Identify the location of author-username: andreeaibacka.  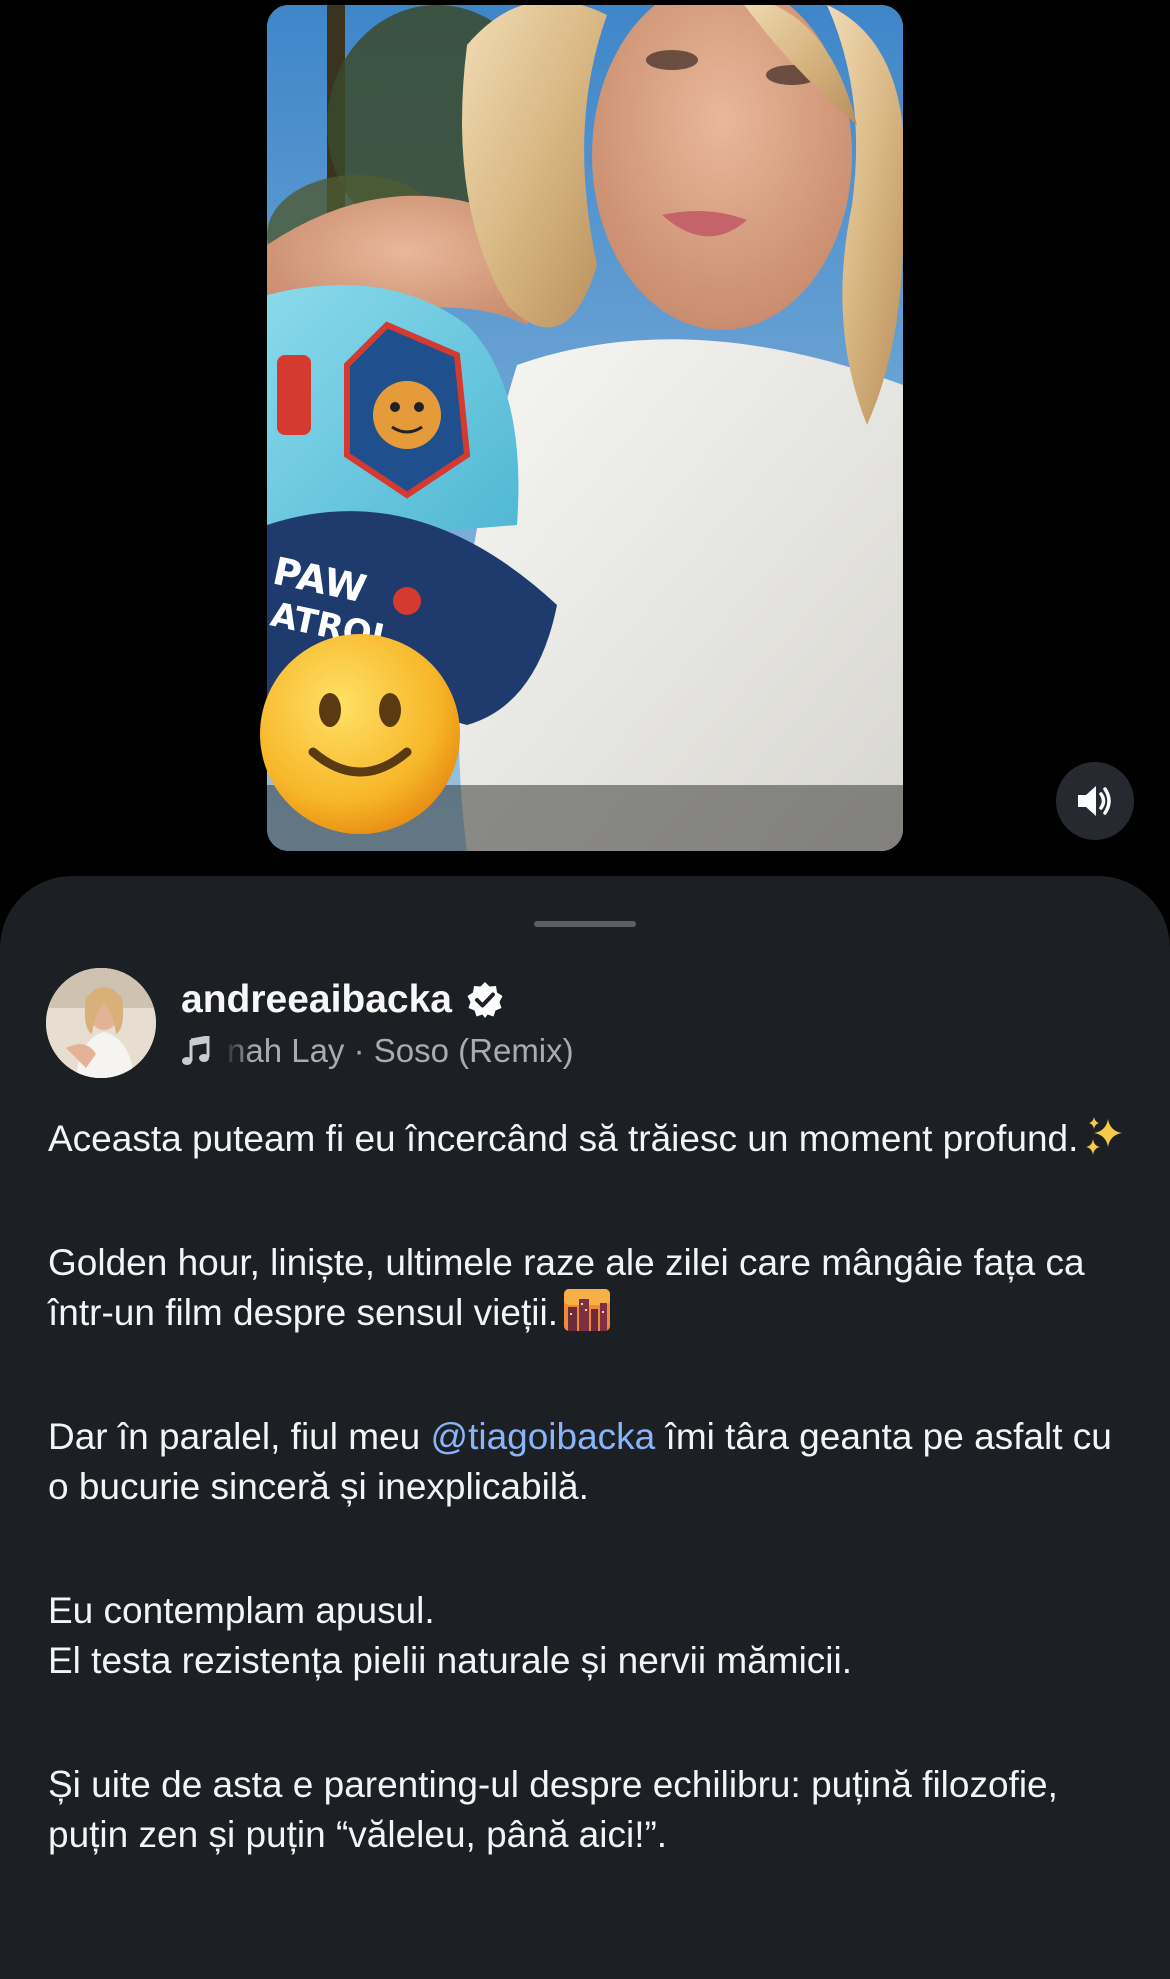
(342, 1000).